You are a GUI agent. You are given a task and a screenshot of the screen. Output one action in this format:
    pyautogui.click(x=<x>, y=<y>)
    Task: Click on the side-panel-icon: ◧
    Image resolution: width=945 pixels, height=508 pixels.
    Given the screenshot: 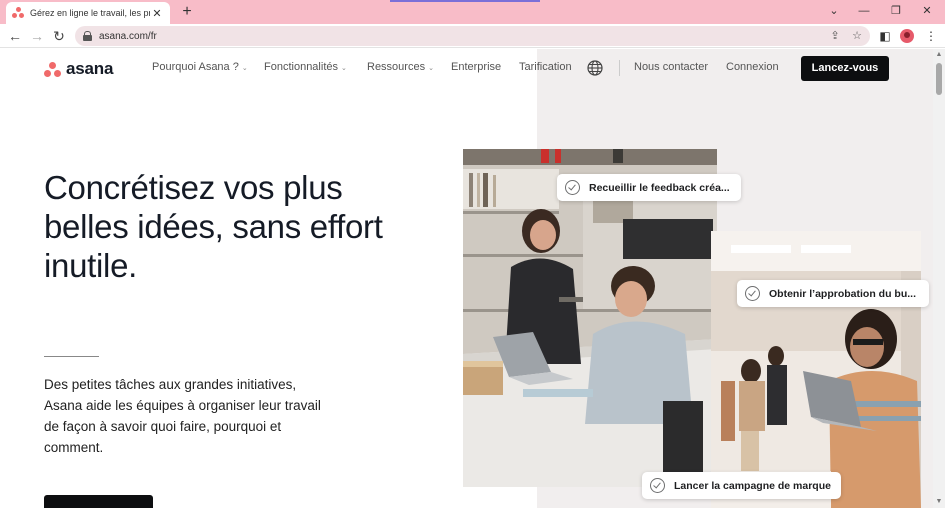 What is the action you would take?
    pyautogui.click(x=885, y=36)
    